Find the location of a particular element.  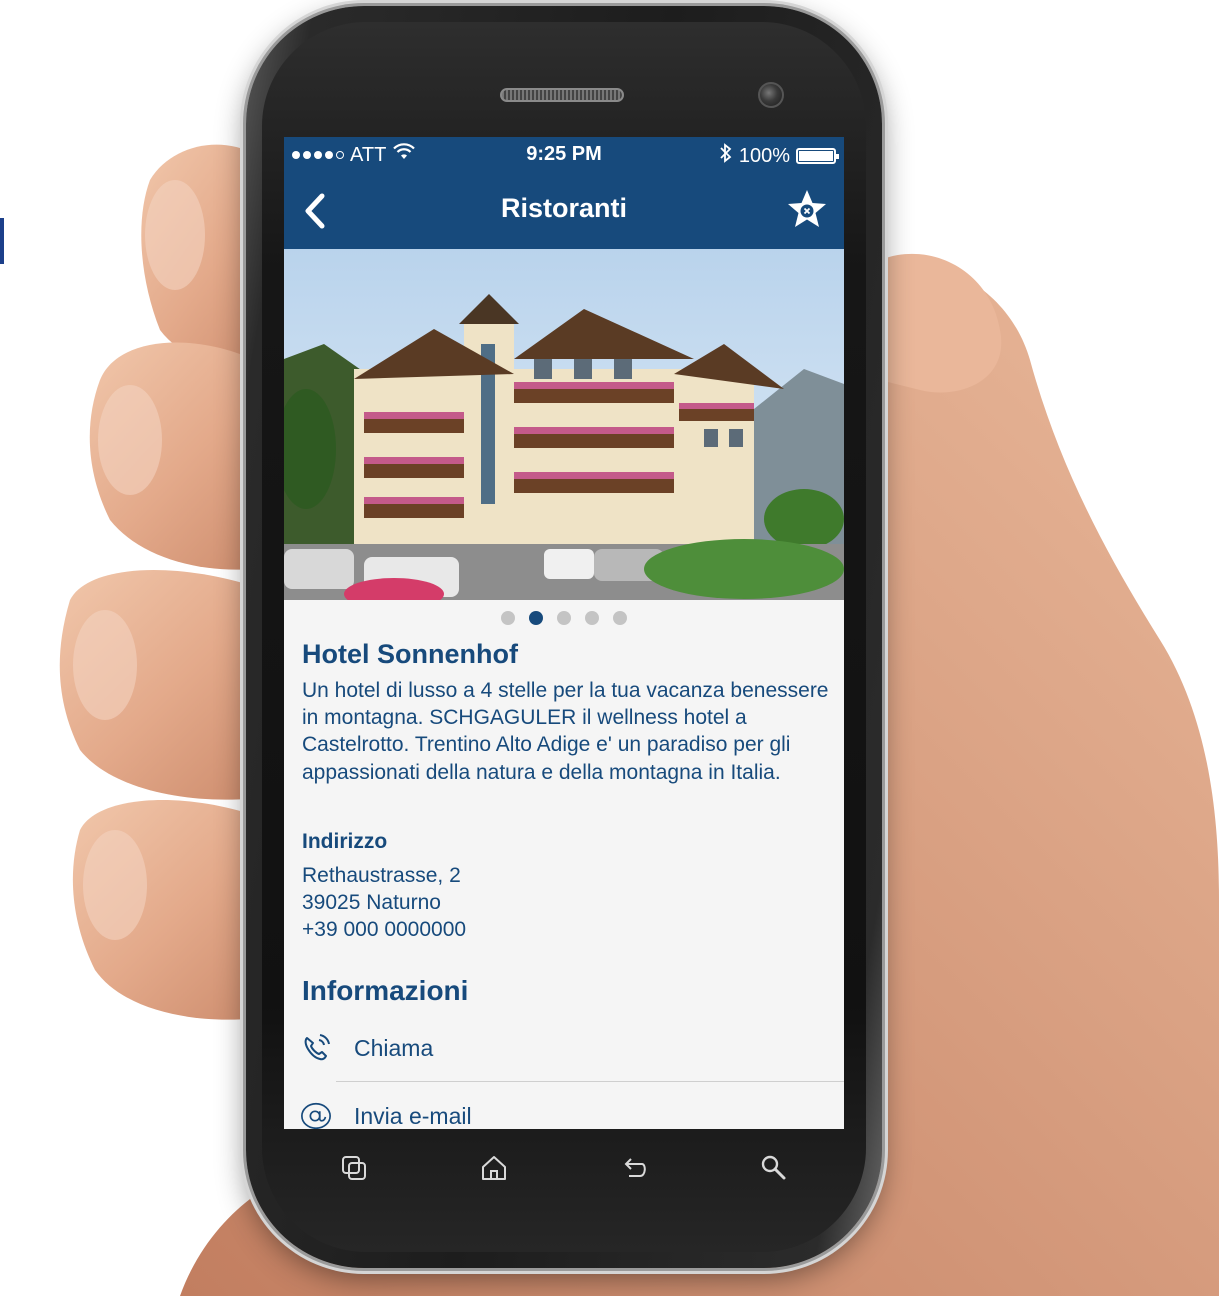

bluetooth-icon is located at coordinates (726, 156).